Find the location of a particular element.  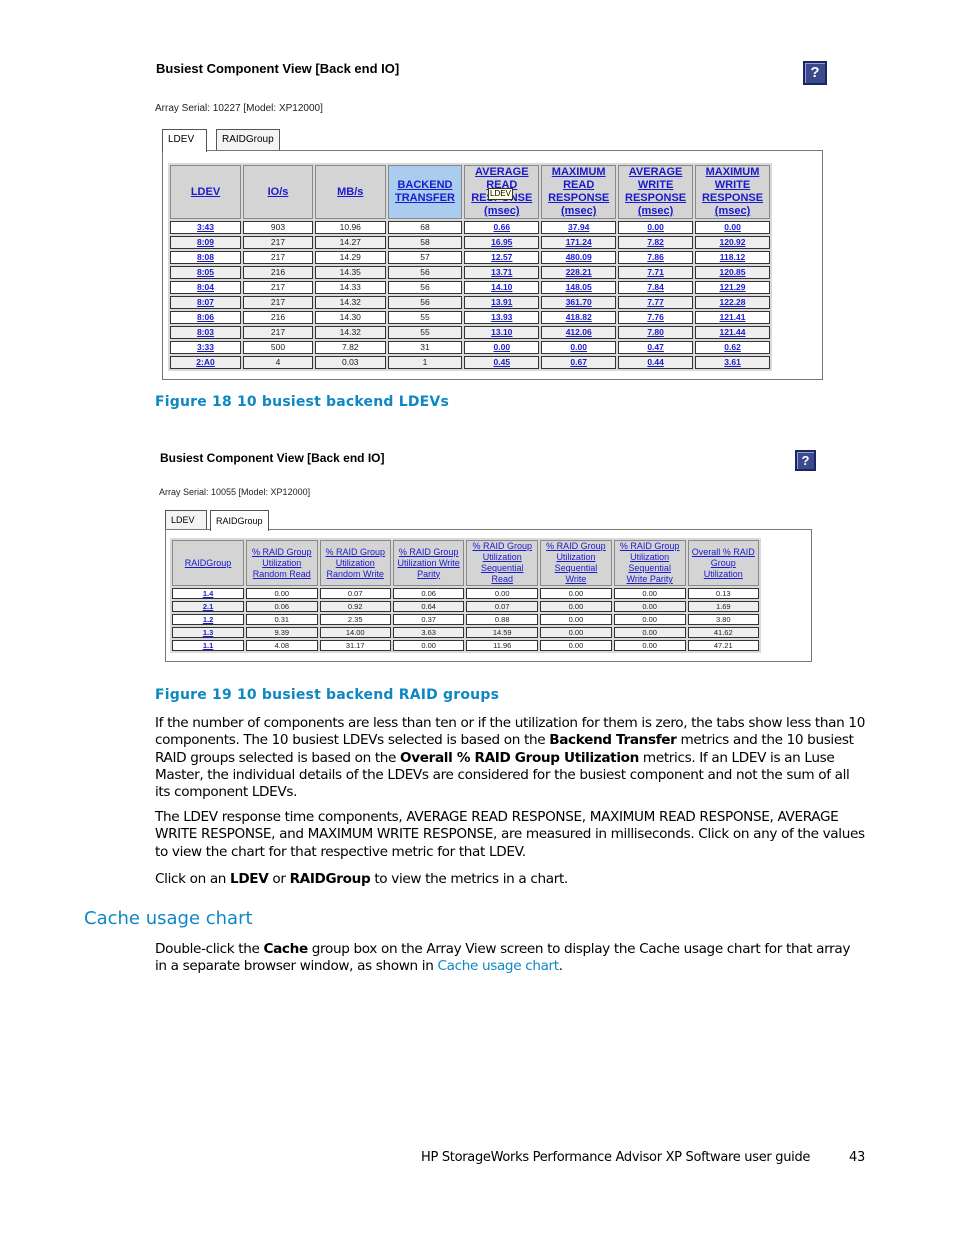

table-cell: 14.59 is located at coordinates (502, 632).